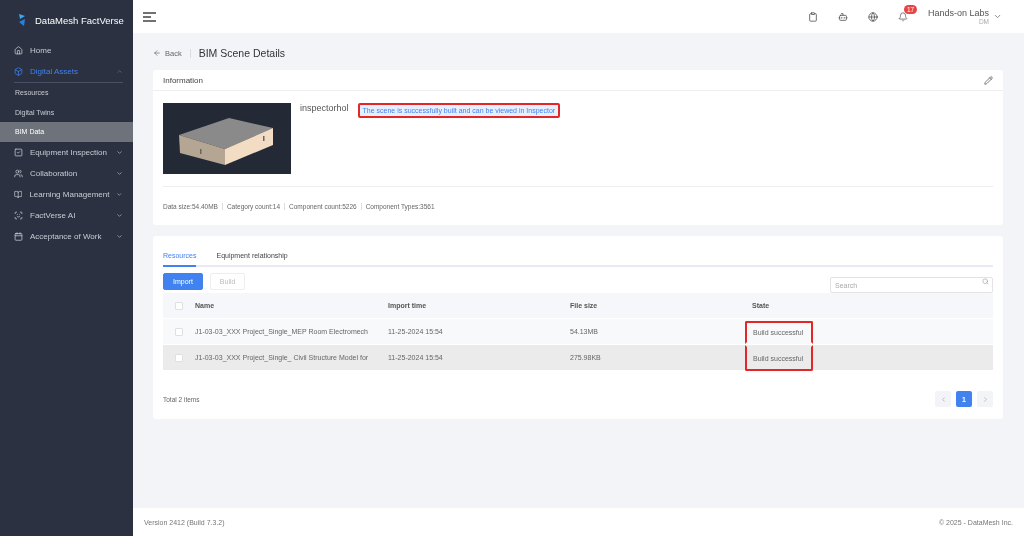 The height and width of the screenshot is (536, 1024). Describe the element at coordinates (812, 16) in the screenshot. I see `clipboard-icon` at that location.